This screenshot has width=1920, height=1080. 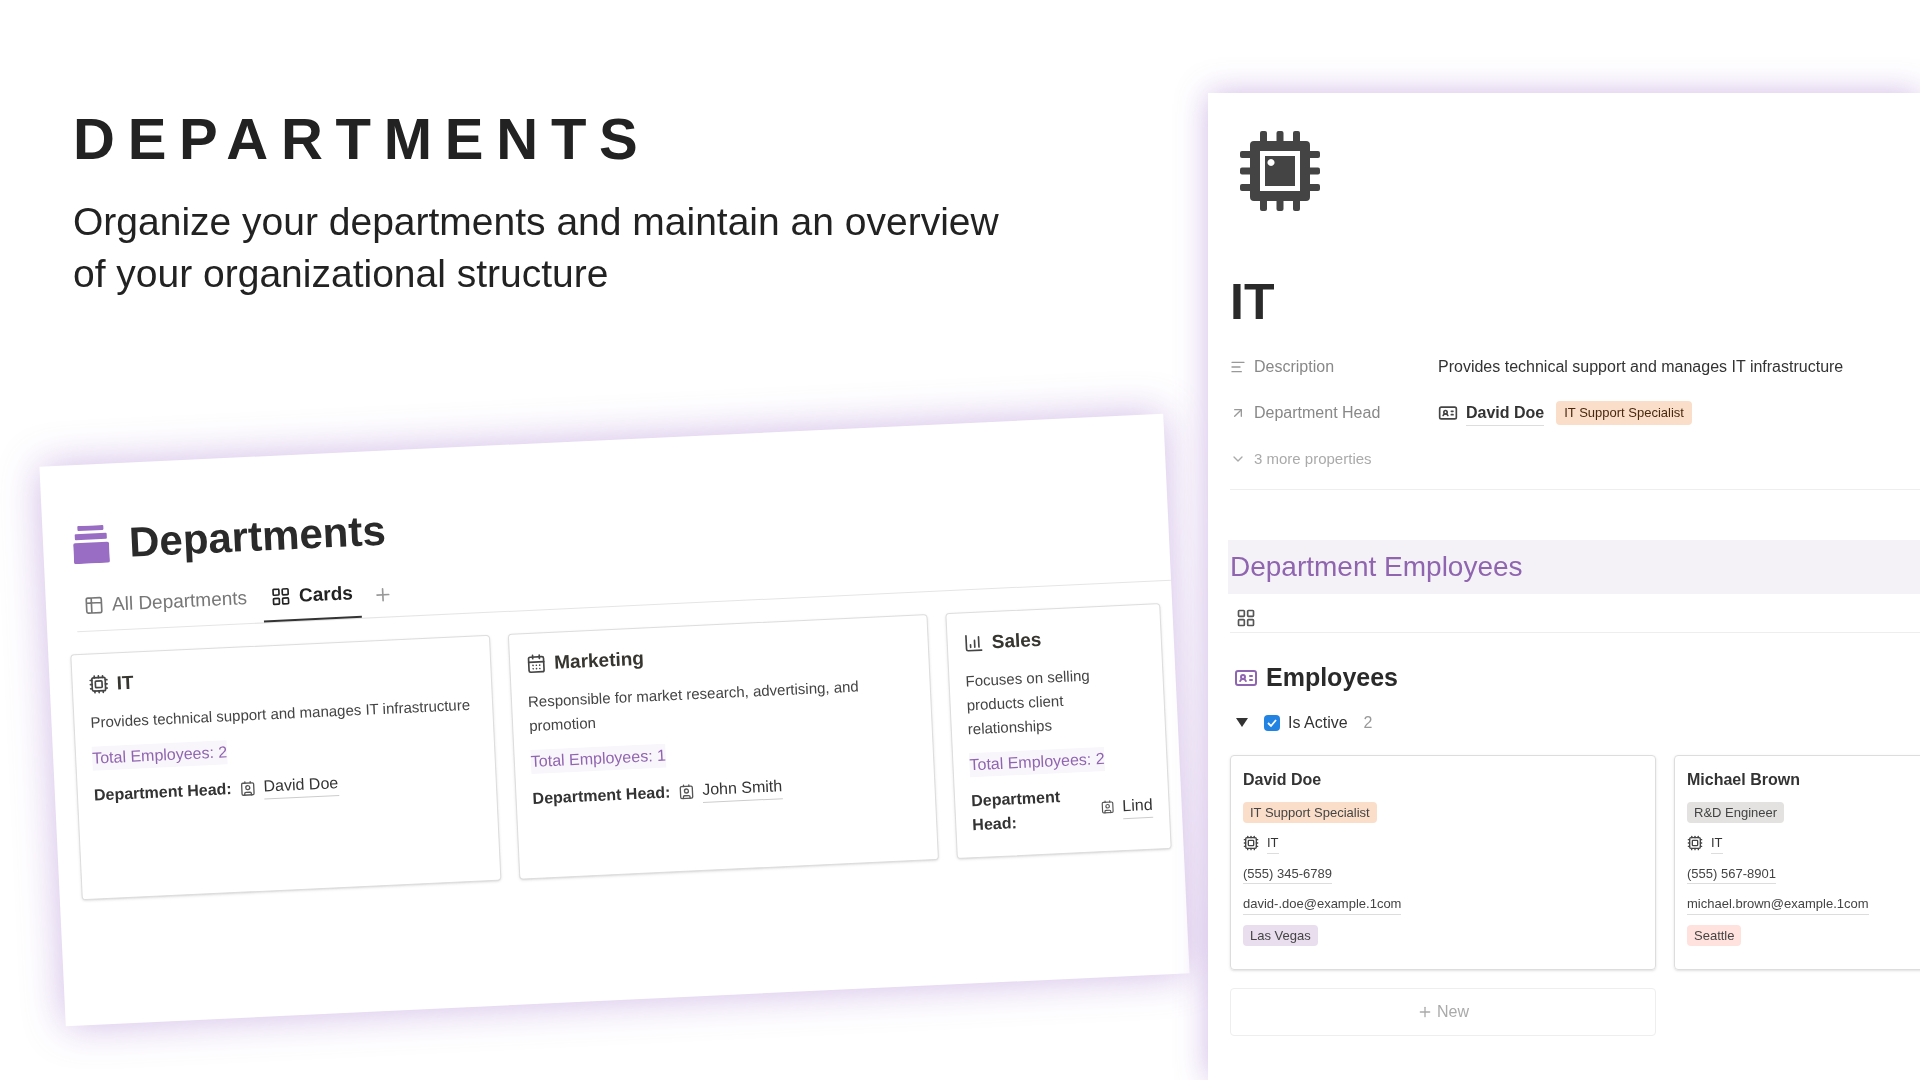 I want to click on stacked-boxes-icon, so click(x=91, y=544).